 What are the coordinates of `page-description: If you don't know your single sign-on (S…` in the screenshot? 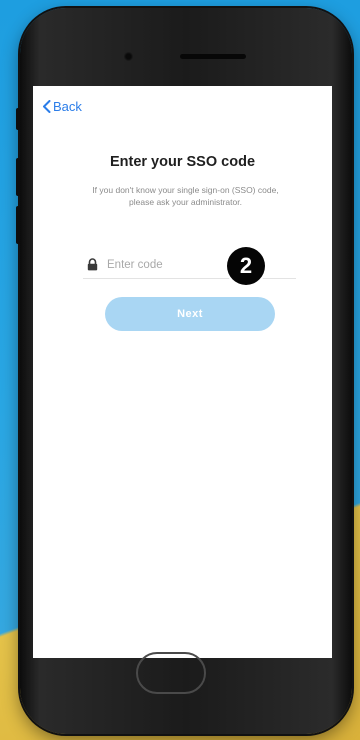 It's located at (185, 196).